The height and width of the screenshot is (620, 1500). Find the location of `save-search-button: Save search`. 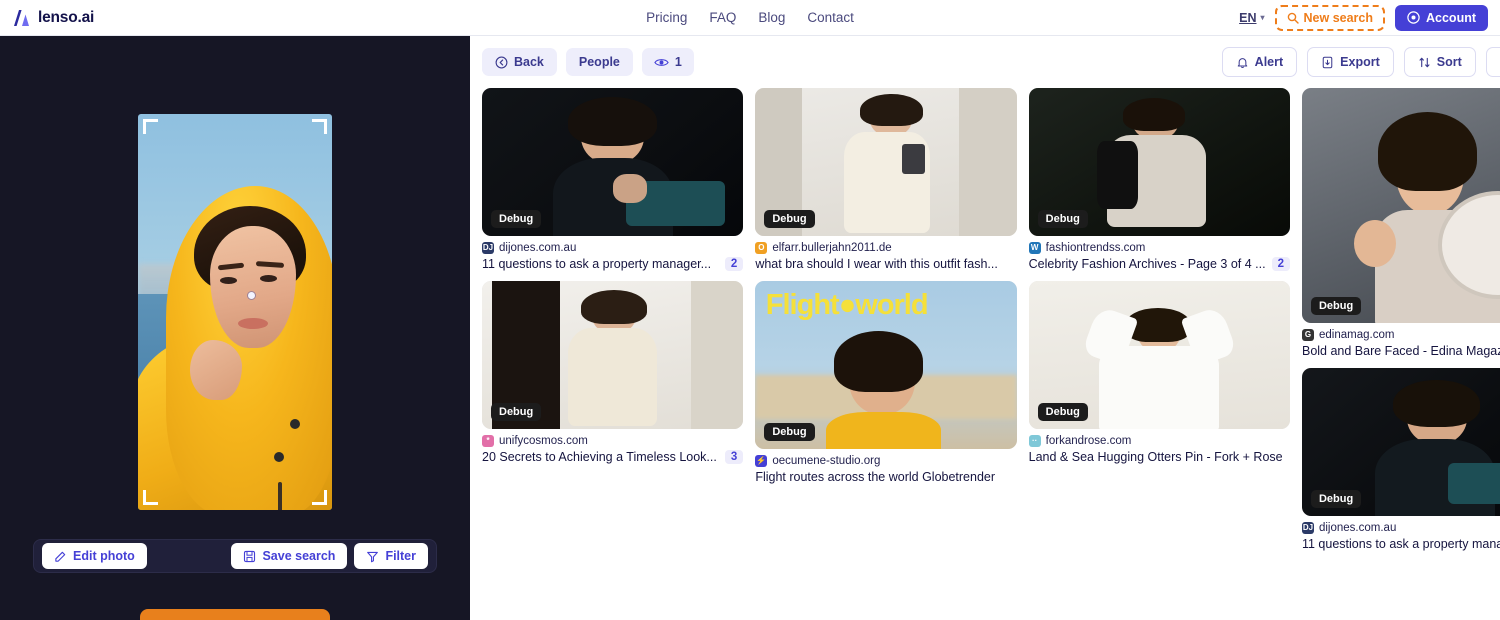

save-search-button: Save search is located at coordinates (289, 556).